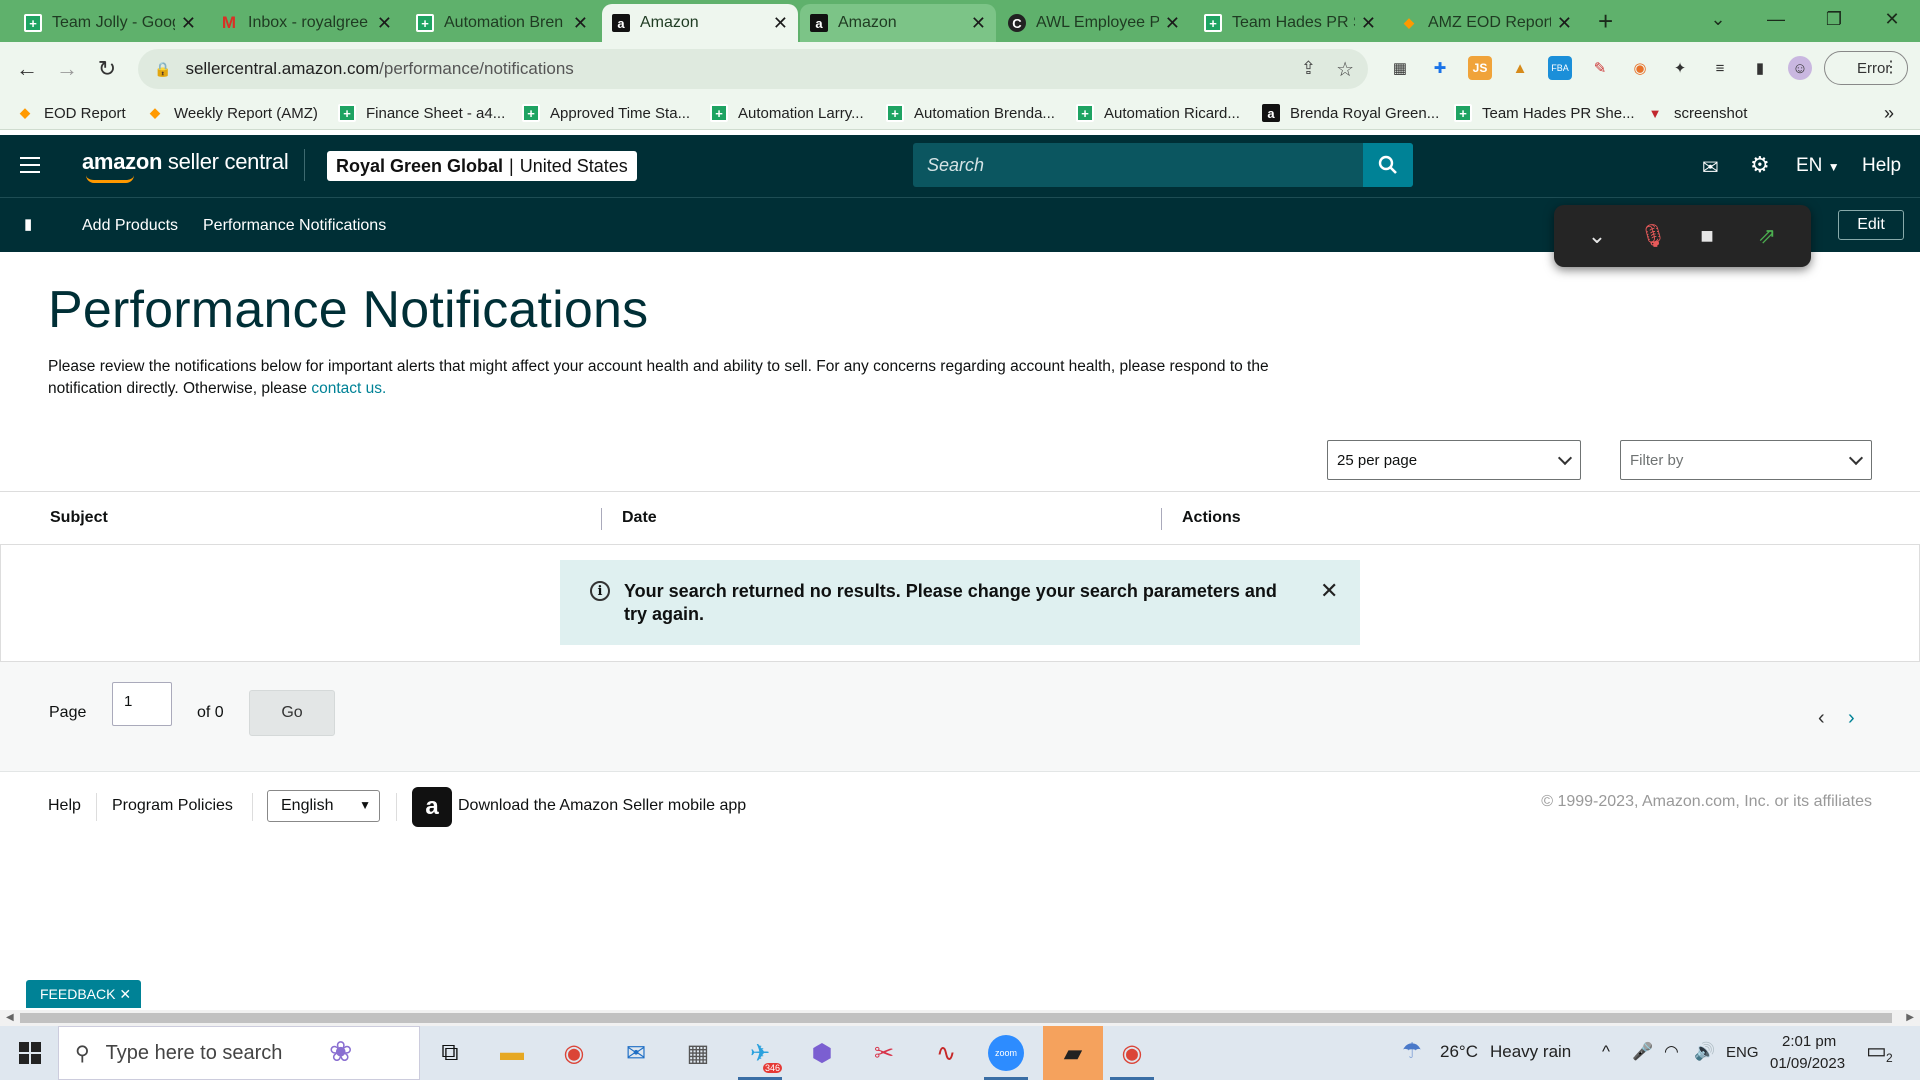 The height and width of the screenshot is (1080, 1920). Describe the element at coordinates (79, 518) in the screenshot. I see `column-subject: Subject` at that location.